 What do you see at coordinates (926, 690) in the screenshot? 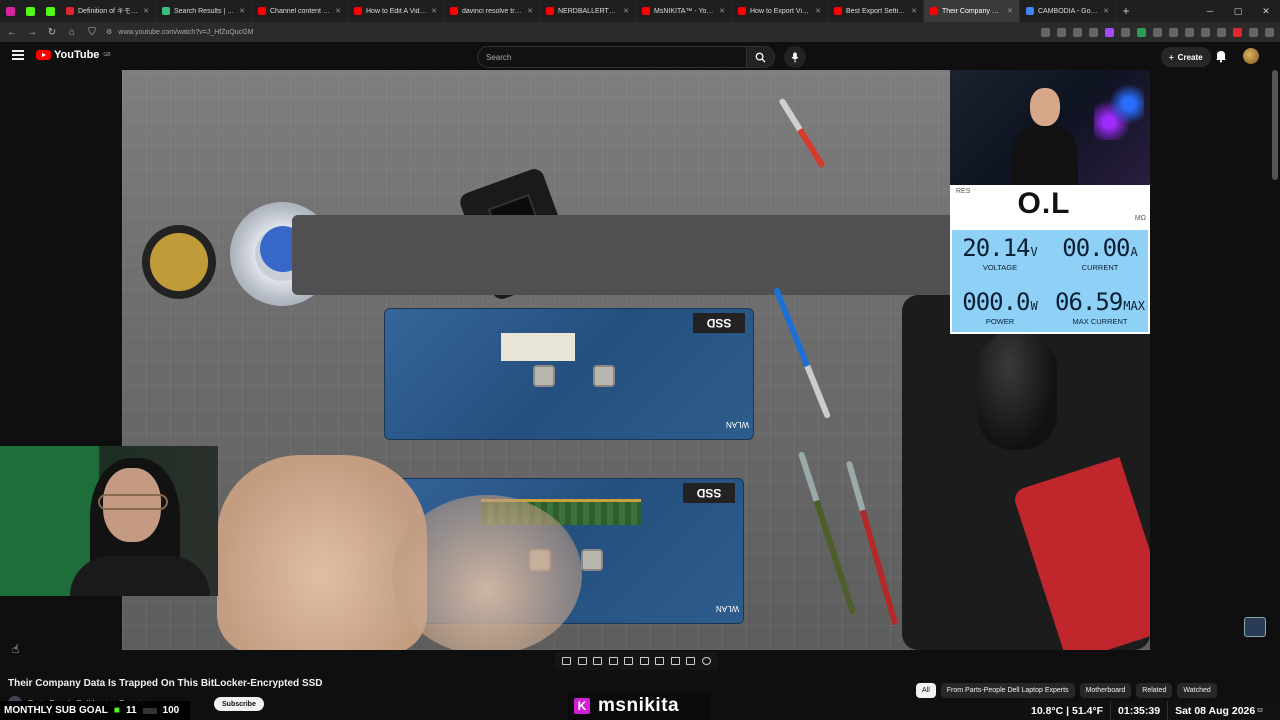
I see `filter-chip: All` at bounding box center [926, 690].